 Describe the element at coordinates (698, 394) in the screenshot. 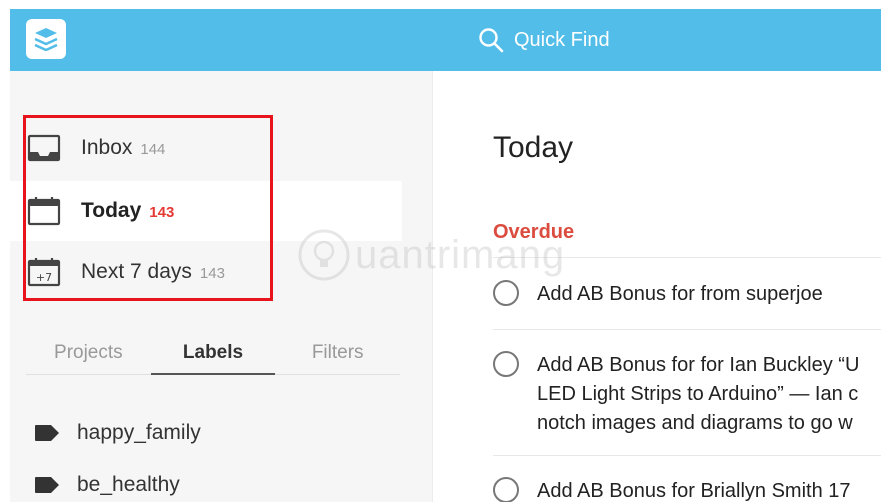

I see `task-text-line: LED Light Strips to Arduino” — Ian c` at that location.